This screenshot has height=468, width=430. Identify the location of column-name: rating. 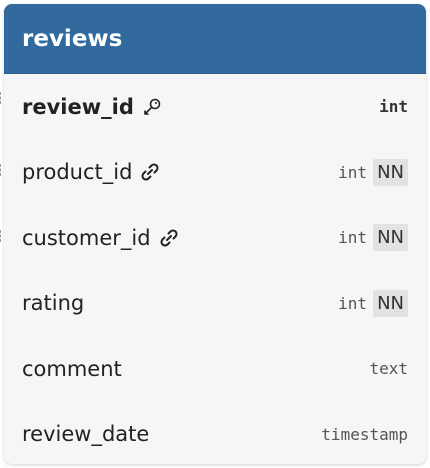
(53, 303).